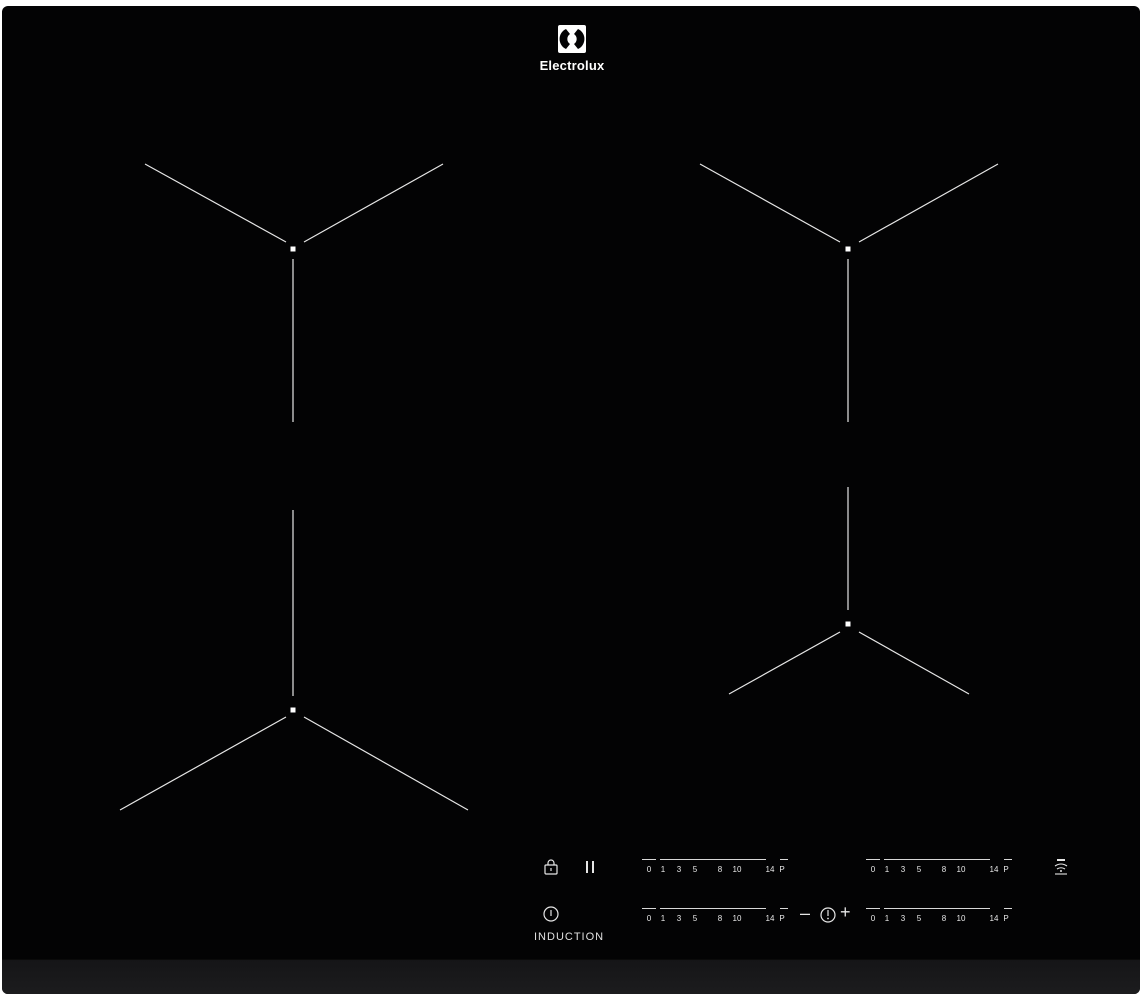 The image size is (1142, 1000). Describe the element at coordinates (716, 919) in the screenshot. I see `zone-front-left-slider: 0 1 3 5 8 10 14 P` at that location.